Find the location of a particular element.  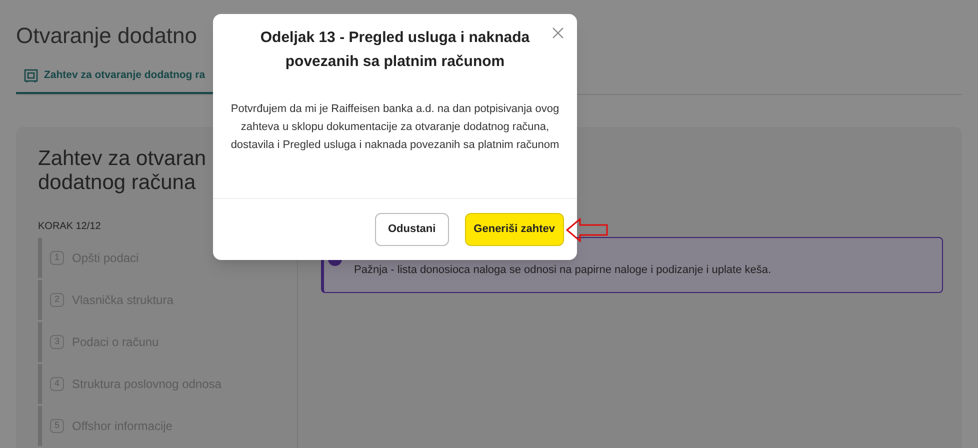

cancel-button: Odustani is located at coordinates (412, 229).